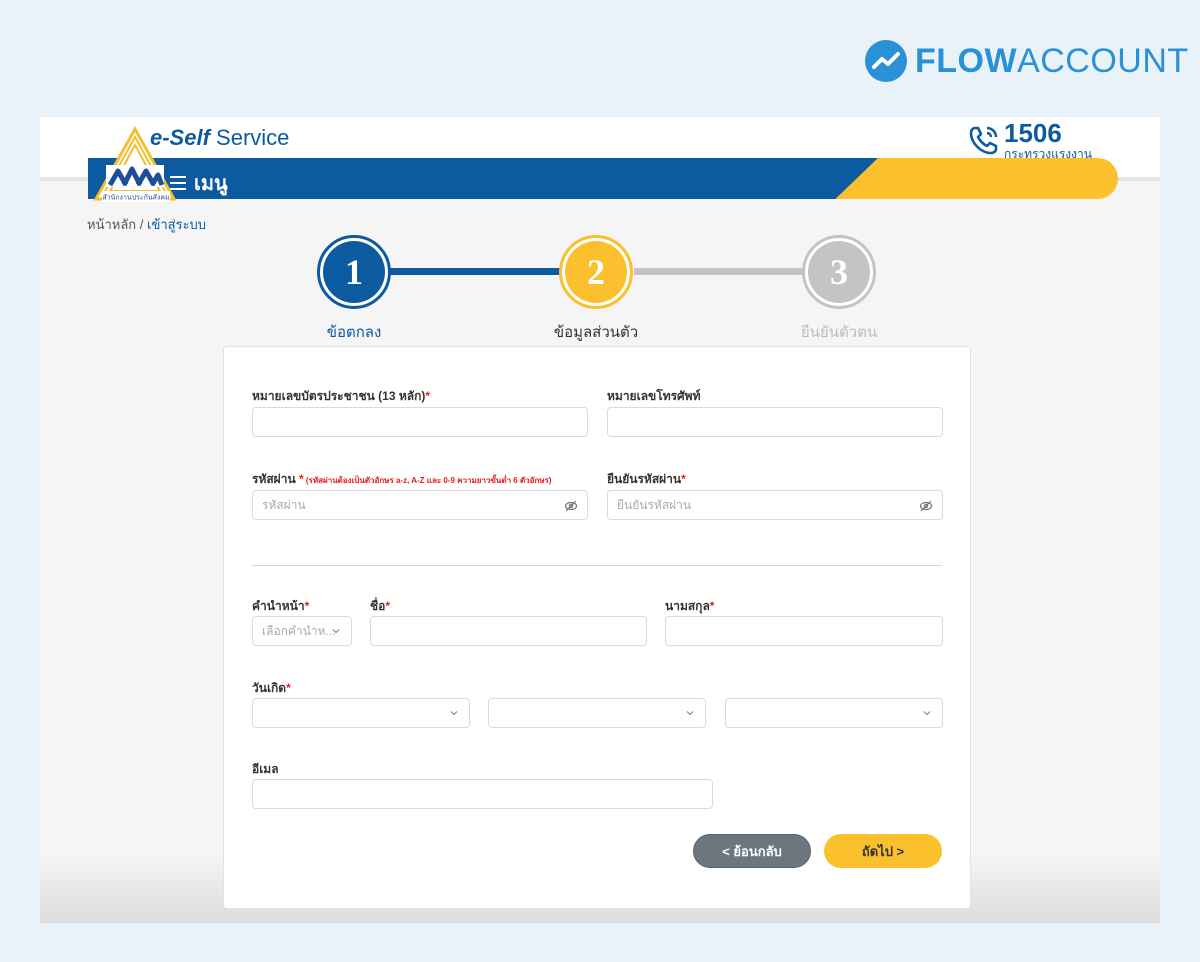  What do you see at coordinates (341, 396) in the screenshot?
I see `id-card-label: หมายเลขบัตรประชาชน (13 หลัก)*` at bounding box center [341, 396].